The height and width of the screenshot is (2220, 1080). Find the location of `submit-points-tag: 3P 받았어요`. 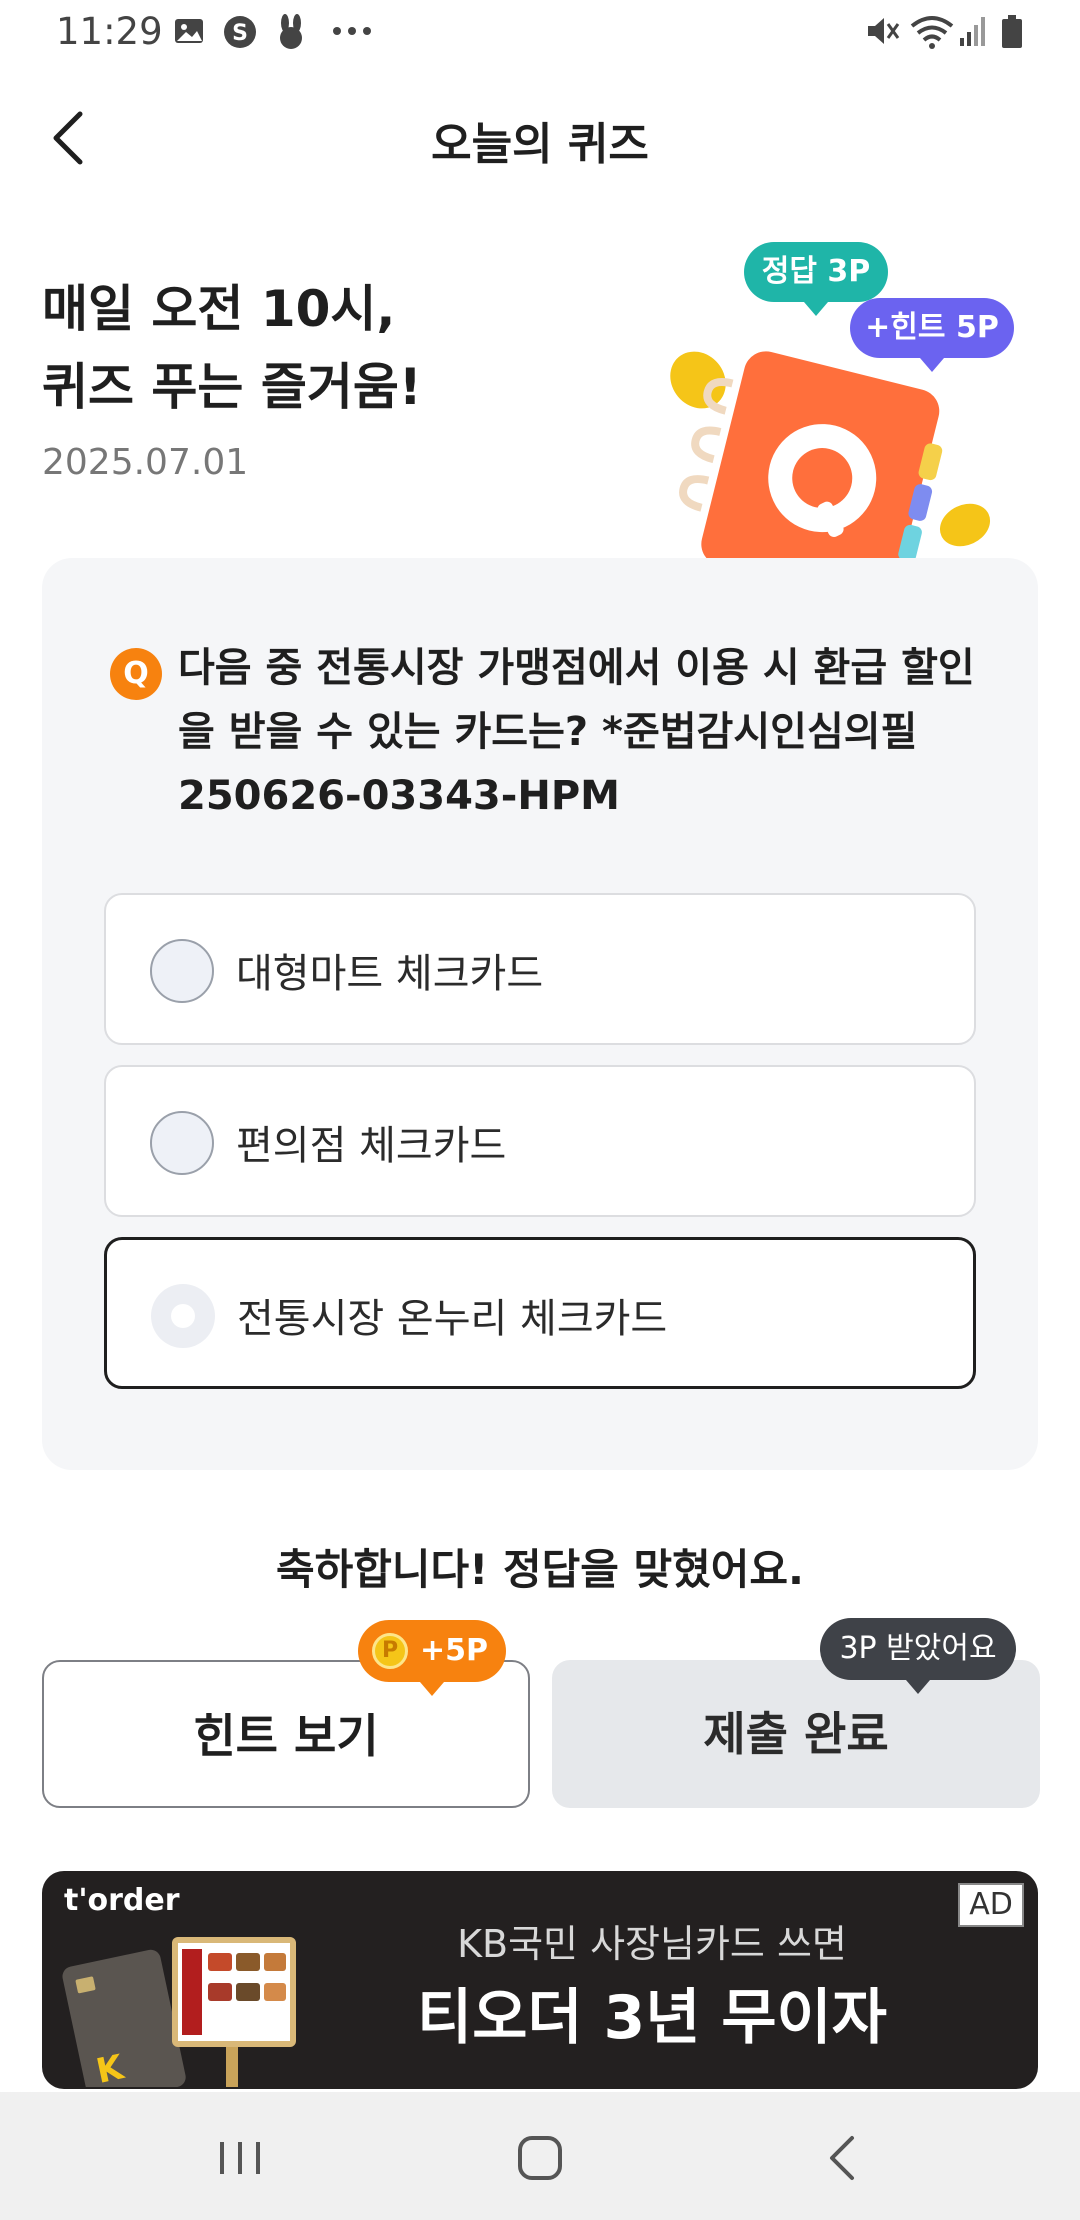

submit-points-tag: 3P 받았어요 is located at coordinates (918, 1649).